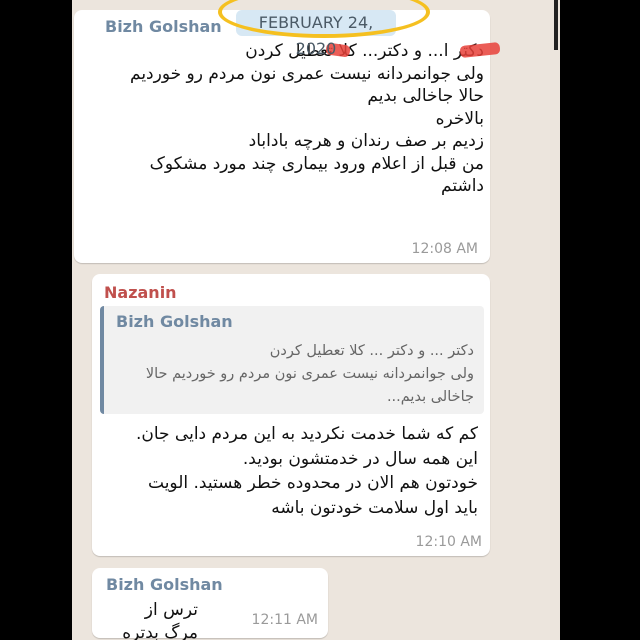 Image resolution: width=640 pixels, height=640 pixels. Describe the element at coordinates (284, 620) in the screenshot. I see `message-time: 12:11 AM` at that location.